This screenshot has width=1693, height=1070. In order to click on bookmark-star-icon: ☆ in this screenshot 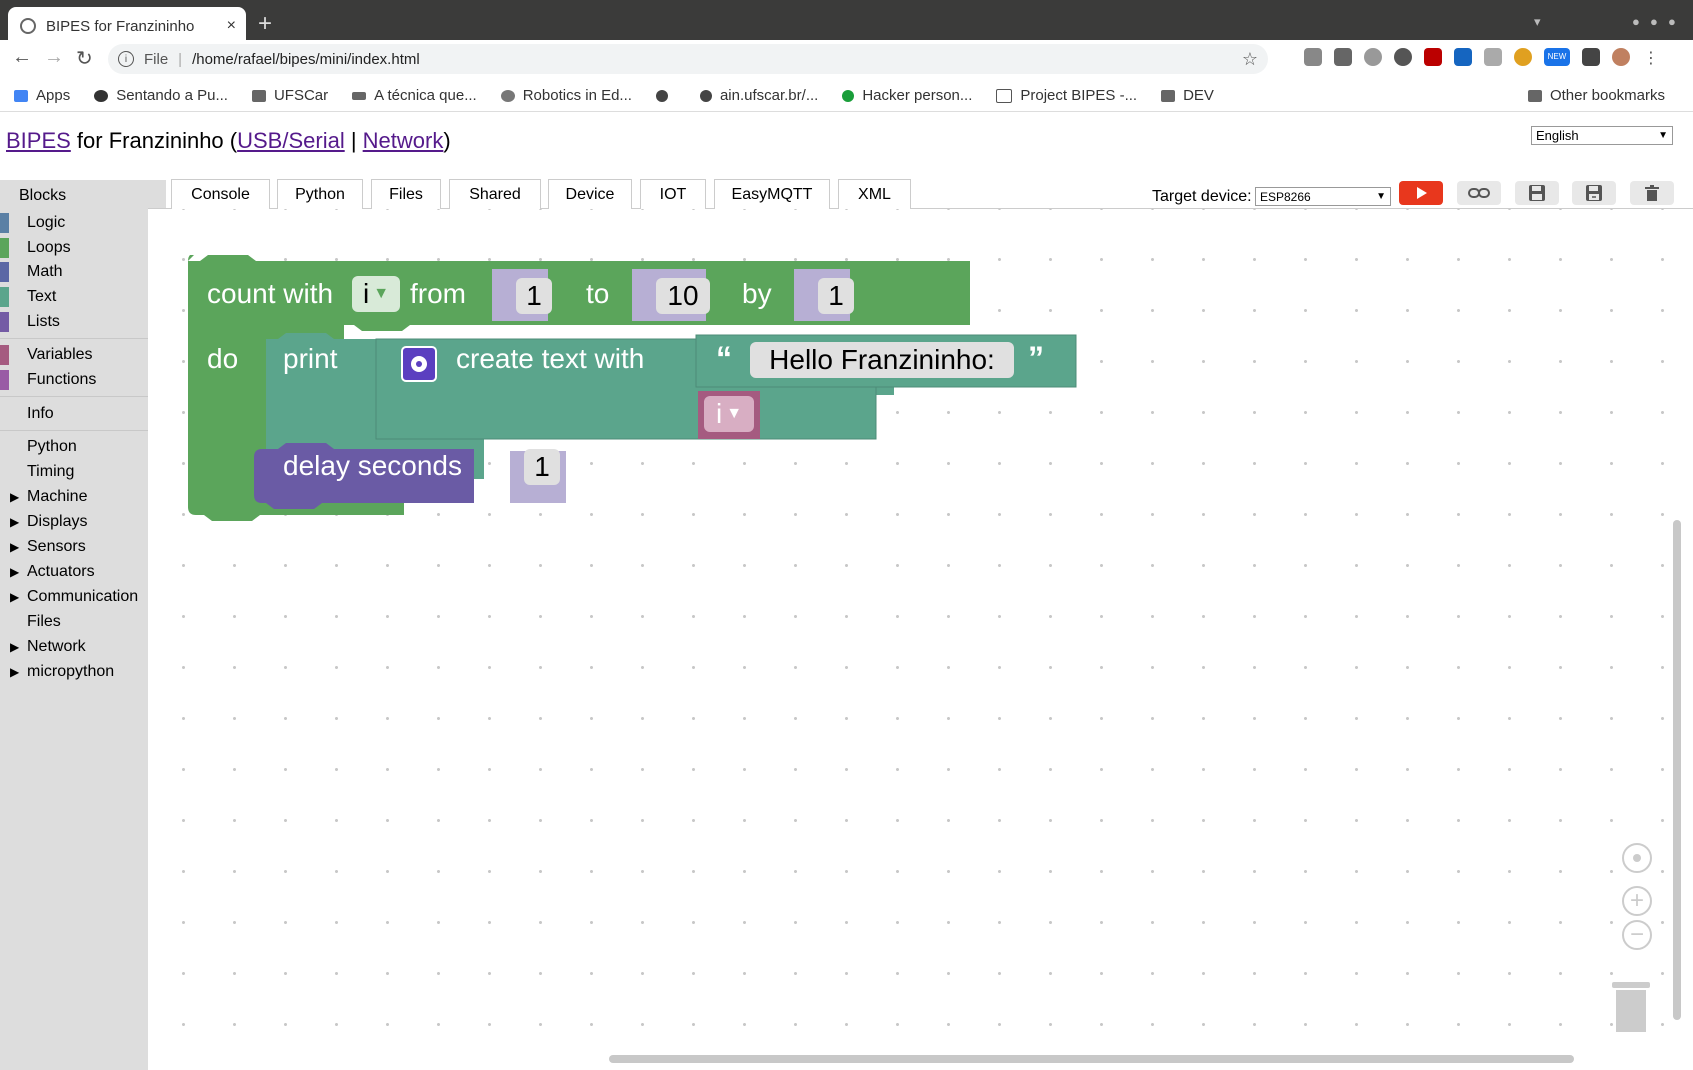, I will do `click(1250, 59)`.